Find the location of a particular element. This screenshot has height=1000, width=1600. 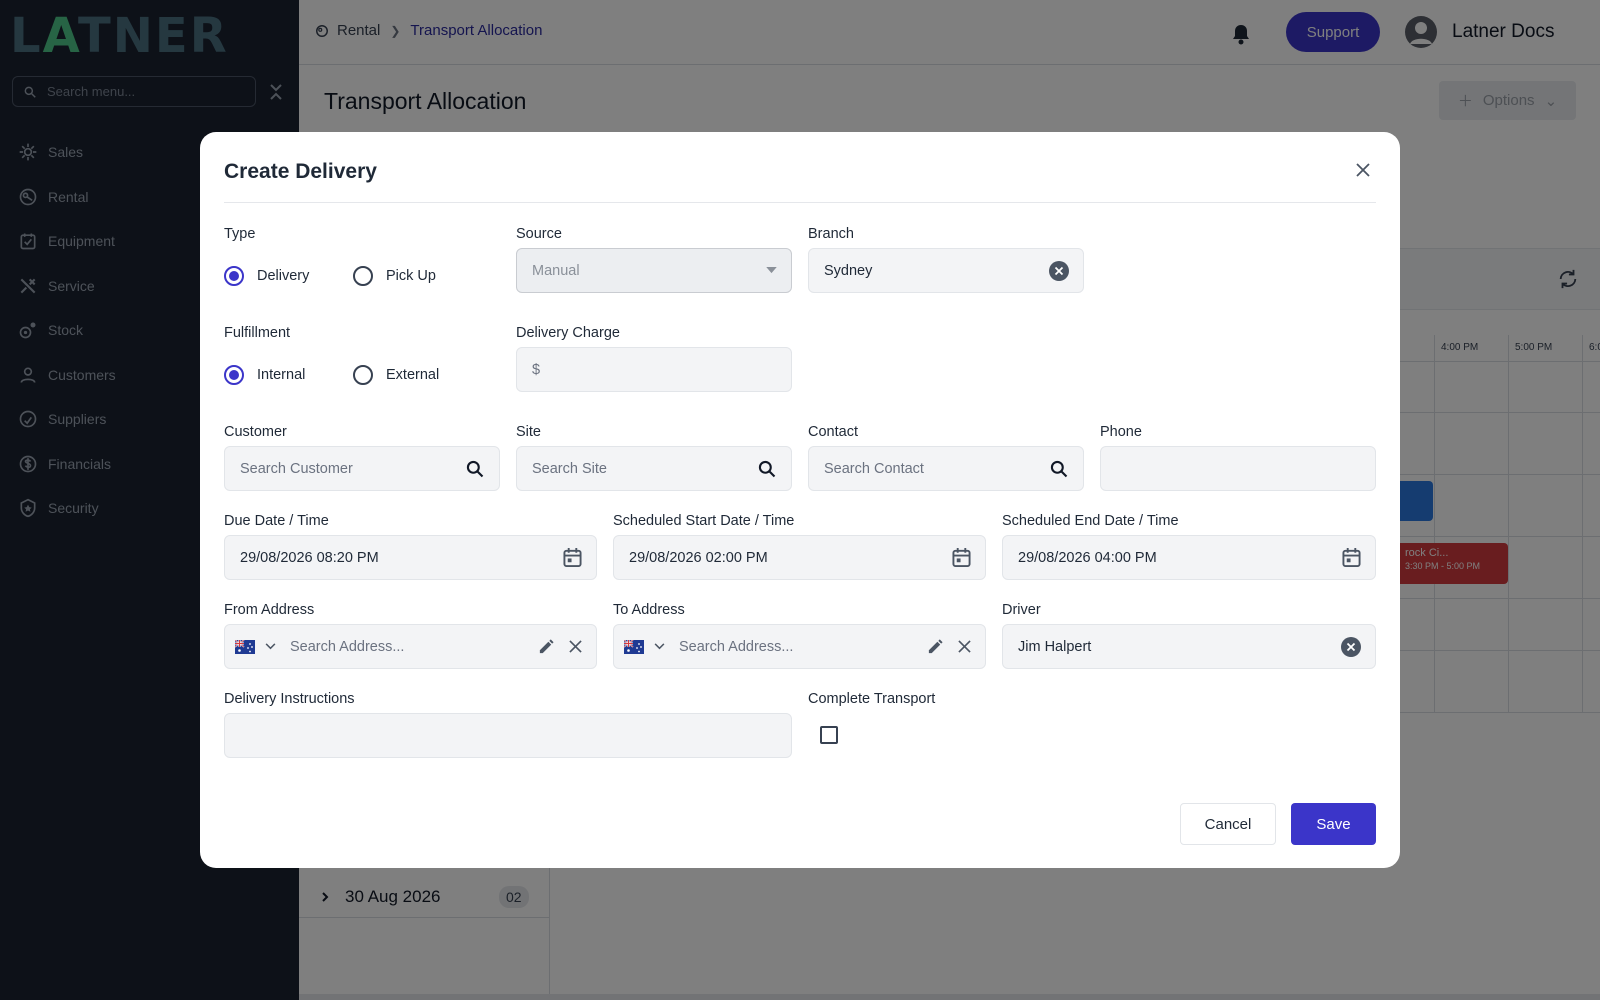

due-date-label: Due Date / Time is located at coordinates (276, 521).